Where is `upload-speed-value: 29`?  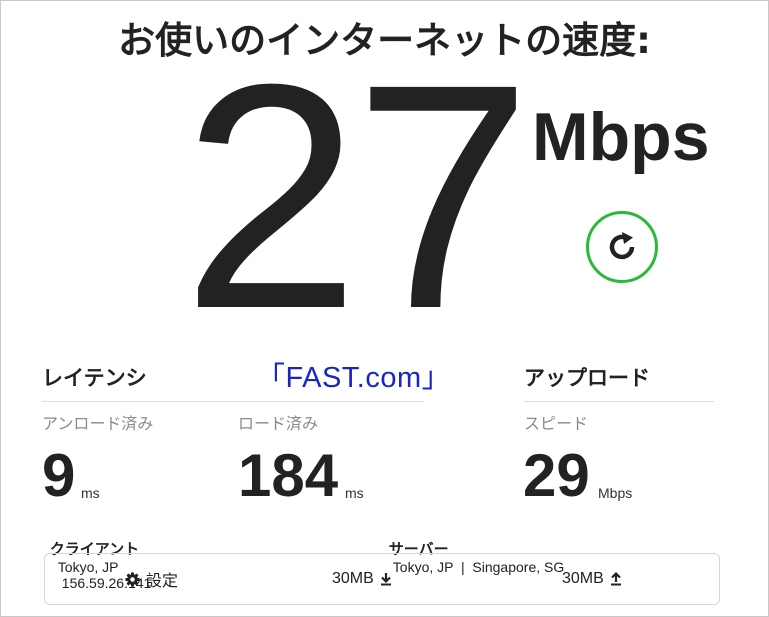
upload-speed-value: 29 is located at coordinates (556, 475).